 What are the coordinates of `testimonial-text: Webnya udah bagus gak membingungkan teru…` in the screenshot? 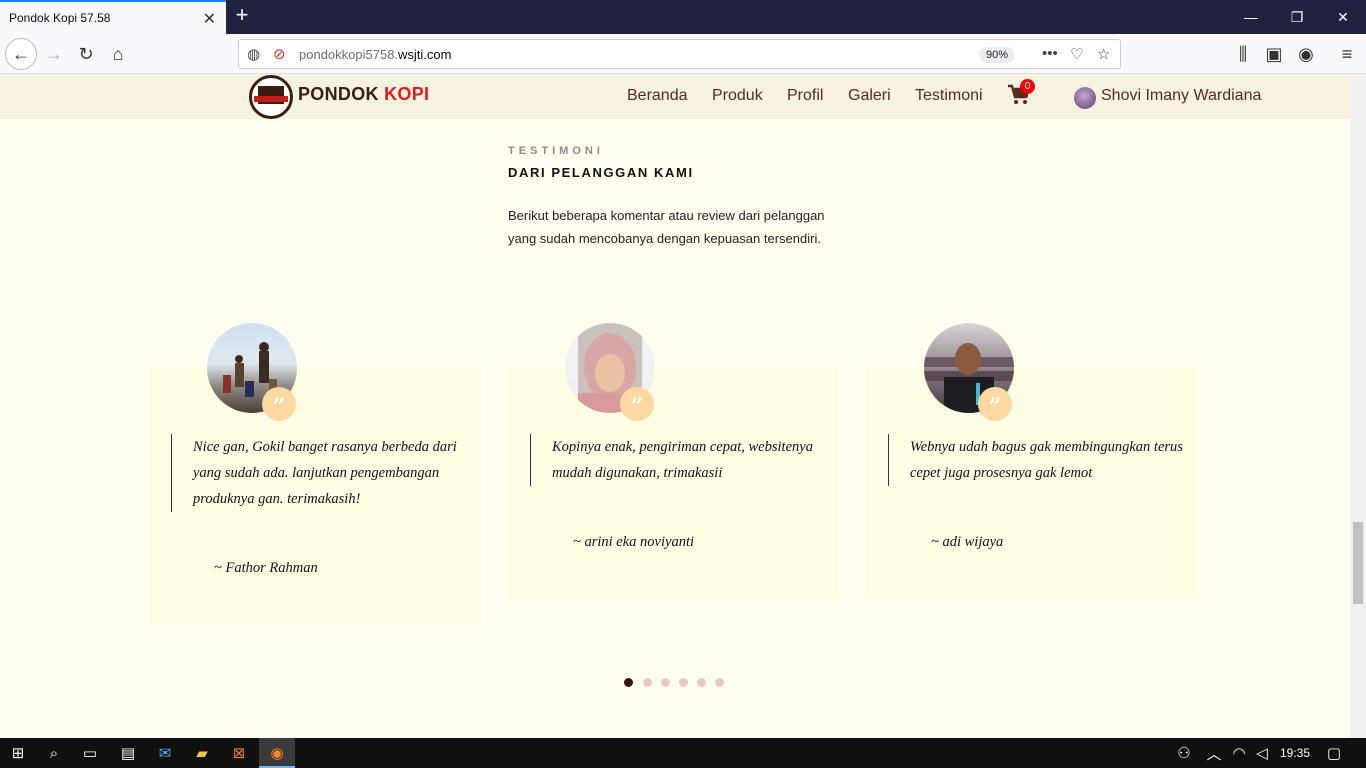 It's located at (1038, 460).